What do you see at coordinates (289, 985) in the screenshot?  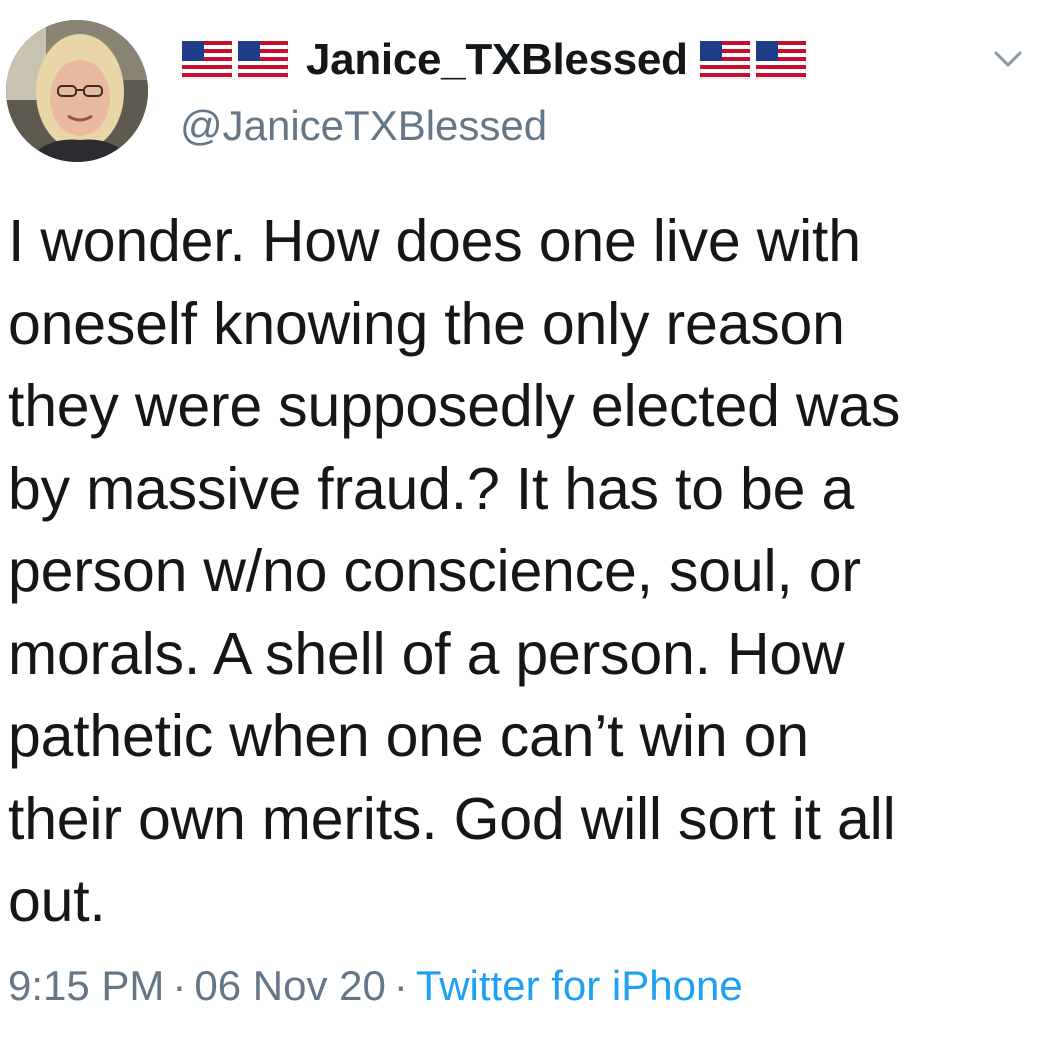 I see `tweet-date: 06 Nov 20` at bounding box center [289, 985].